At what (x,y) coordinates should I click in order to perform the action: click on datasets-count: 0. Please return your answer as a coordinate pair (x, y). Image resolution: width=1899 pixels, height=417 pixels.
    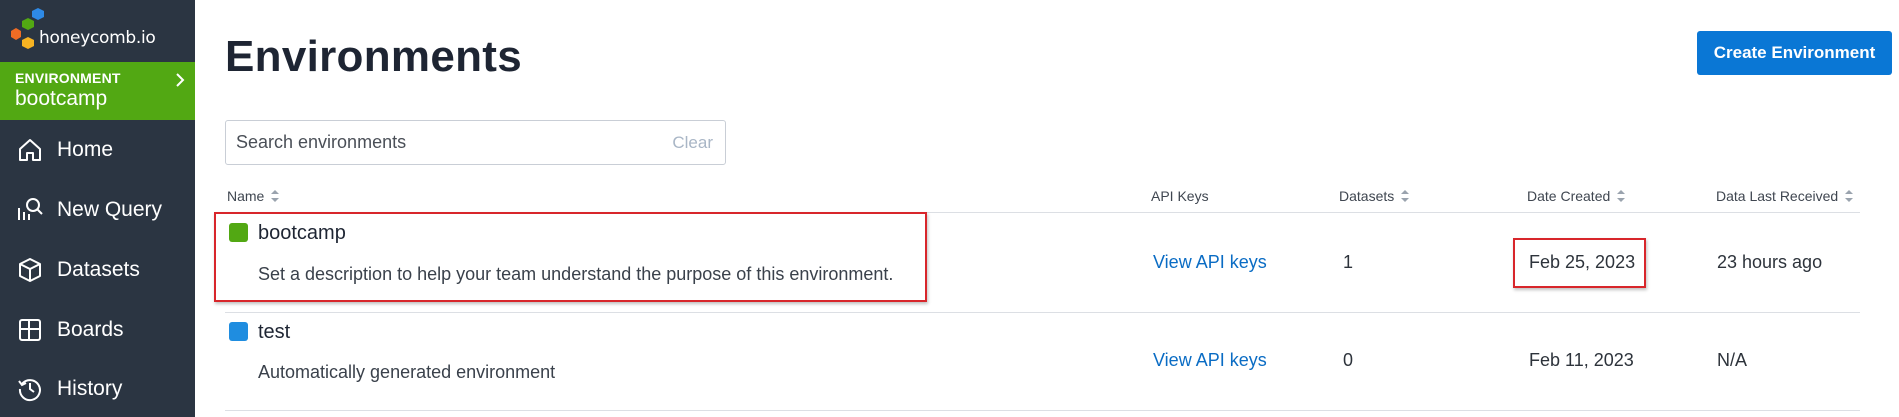
    Looking at the image, I should click on (1348, 360).